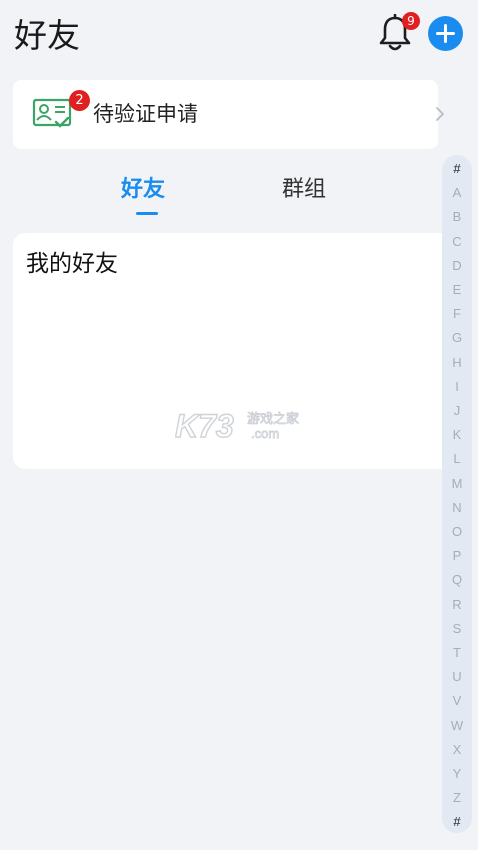  I want to click on alphabet-index: # A B C D E F G H I J K L M N O P Q R S T U V W X Y Z #, so click(457, 494).